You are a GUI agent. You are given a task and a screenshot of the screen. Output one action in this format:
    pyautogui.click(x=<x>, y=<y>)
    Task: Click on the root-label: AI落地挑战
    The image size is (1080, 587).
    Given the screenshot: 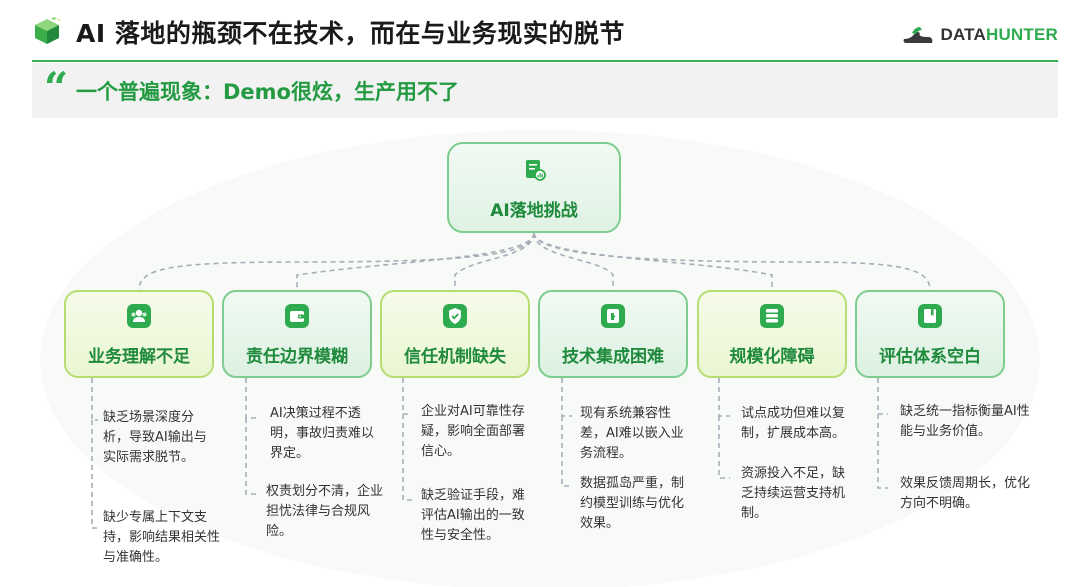 What is the action you would take?
    pyautogui.click(x=534, y=211)
    